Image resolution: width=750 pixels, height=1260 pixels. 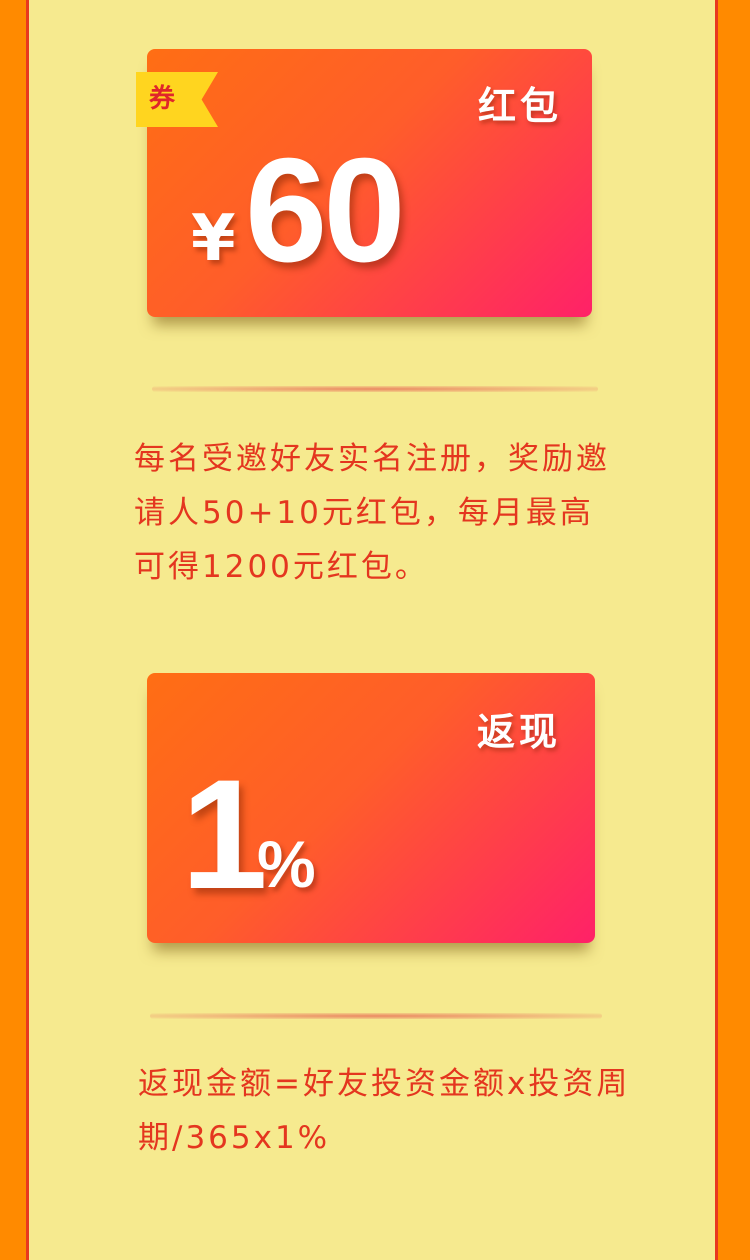 I want to click on coupon-badge-text: 券, so click(x=162, y=99).